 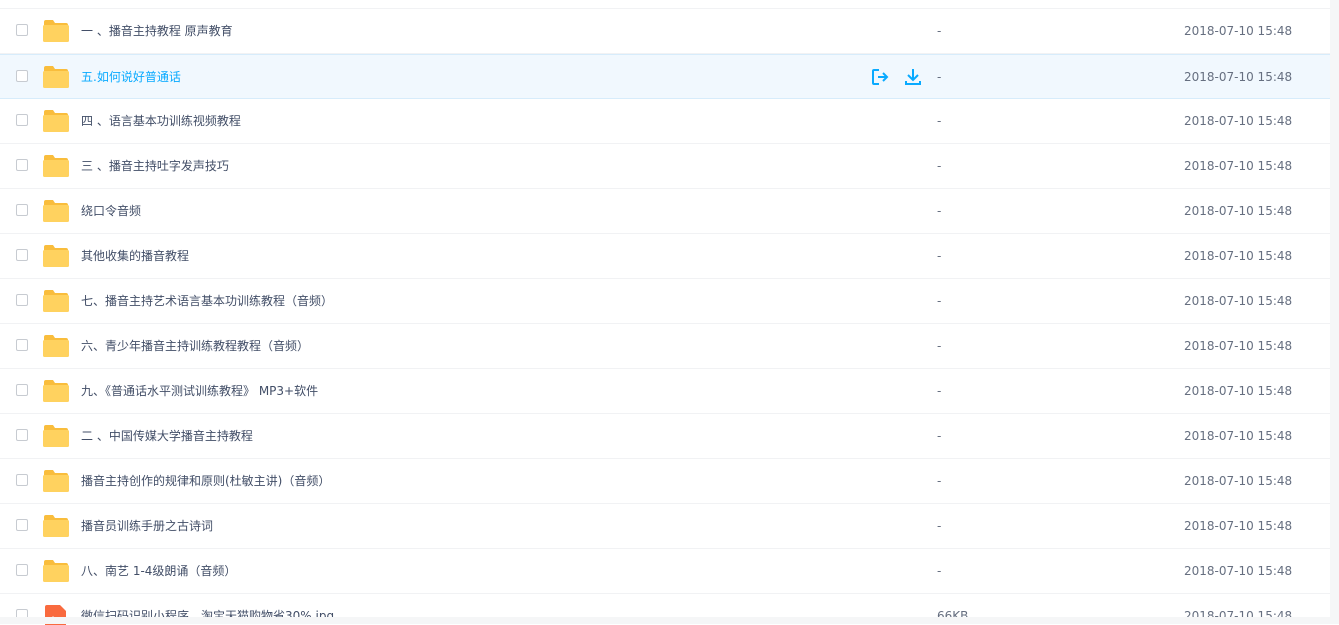 What do you see at coordinates (665, 211) in the screenshot?
I see `file-row: 绕口令音频 - 2018-07-10 15:48` at bounding box center [665, 211].